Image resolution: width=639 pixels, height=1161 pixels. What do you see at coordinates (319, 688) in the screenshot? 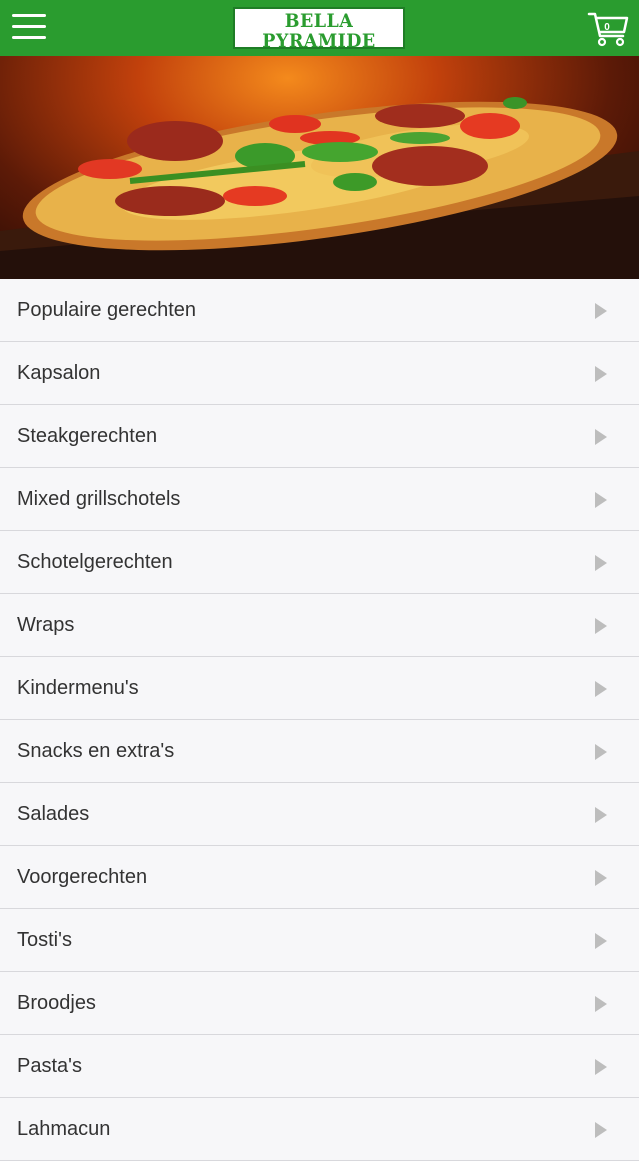
I see `category-item: Kindermenu's` at bounding box center [319, 688].